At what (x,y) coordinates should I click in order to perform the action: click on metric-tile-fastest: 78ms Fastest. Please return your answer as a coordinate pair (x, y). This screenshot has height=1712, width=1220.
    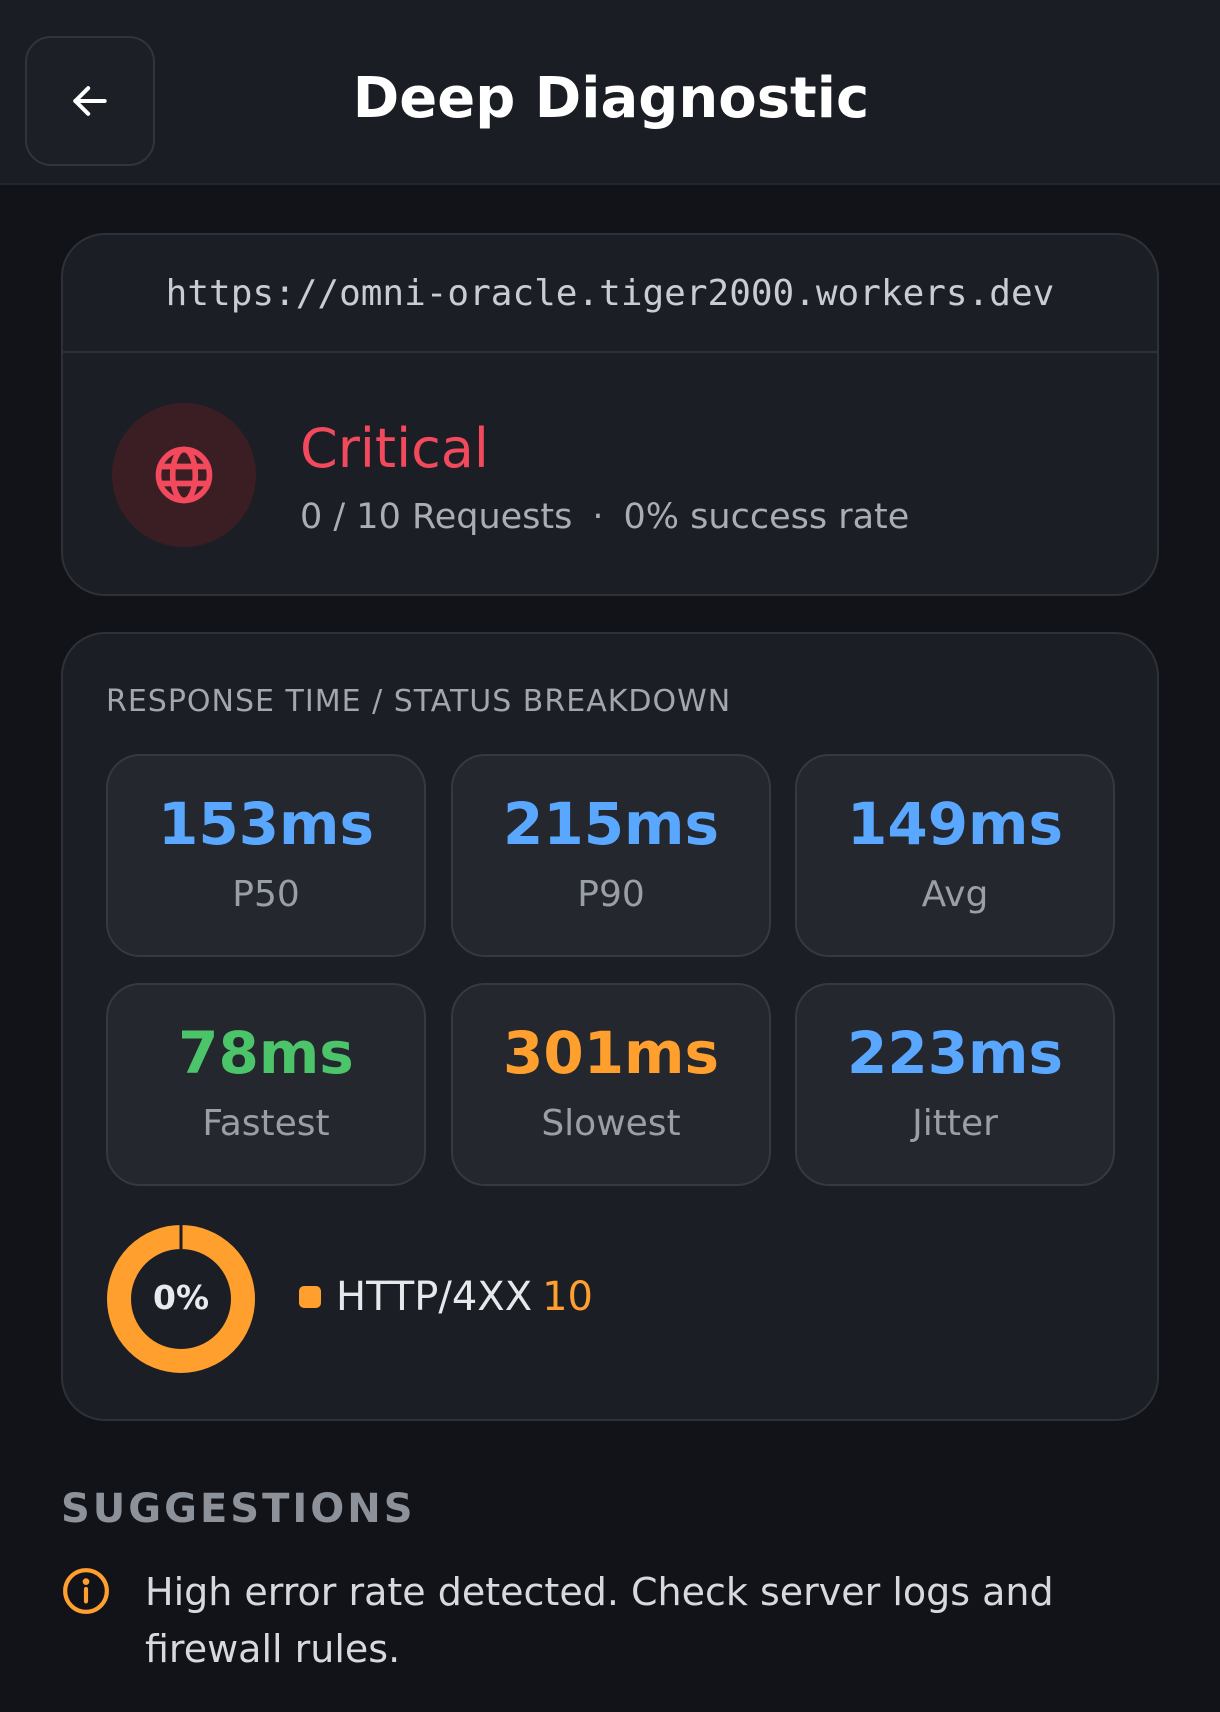
    Looking at the image, I should click on (266, 1084).